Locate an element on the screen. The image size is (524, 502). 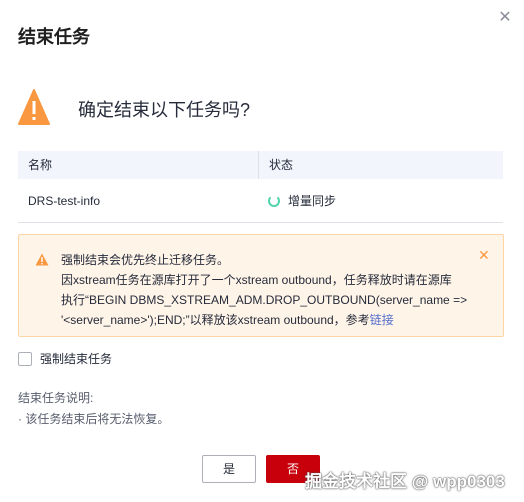
yes-button: 是 is located at coordinates (229, 469).